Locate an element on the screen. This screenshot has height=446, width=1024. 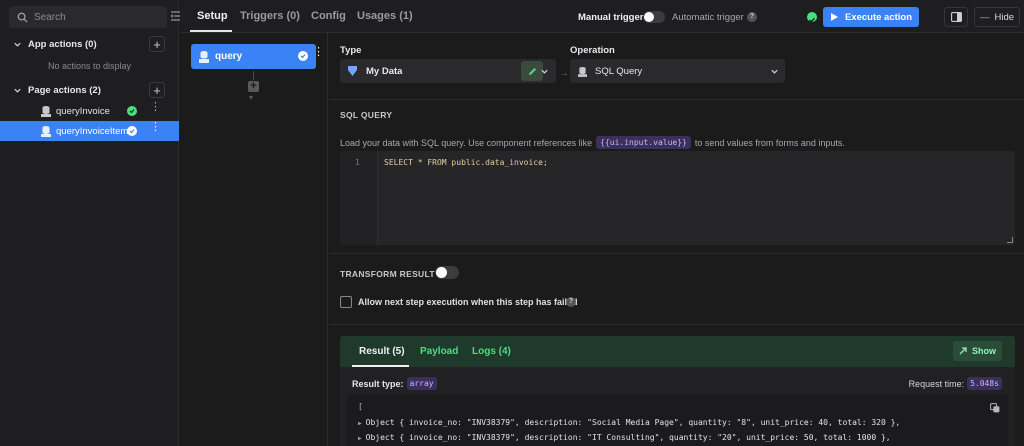
request-time-label: Request time: is located at coordinates (936, 383).